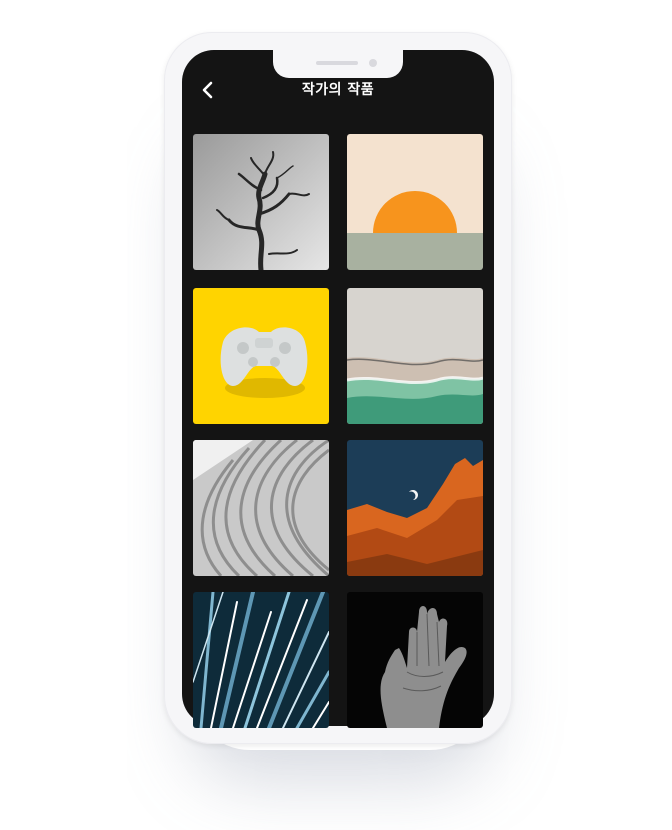 This screenshot has width=672, height=830. I want to click on phone-speaker, so click(337, 63).